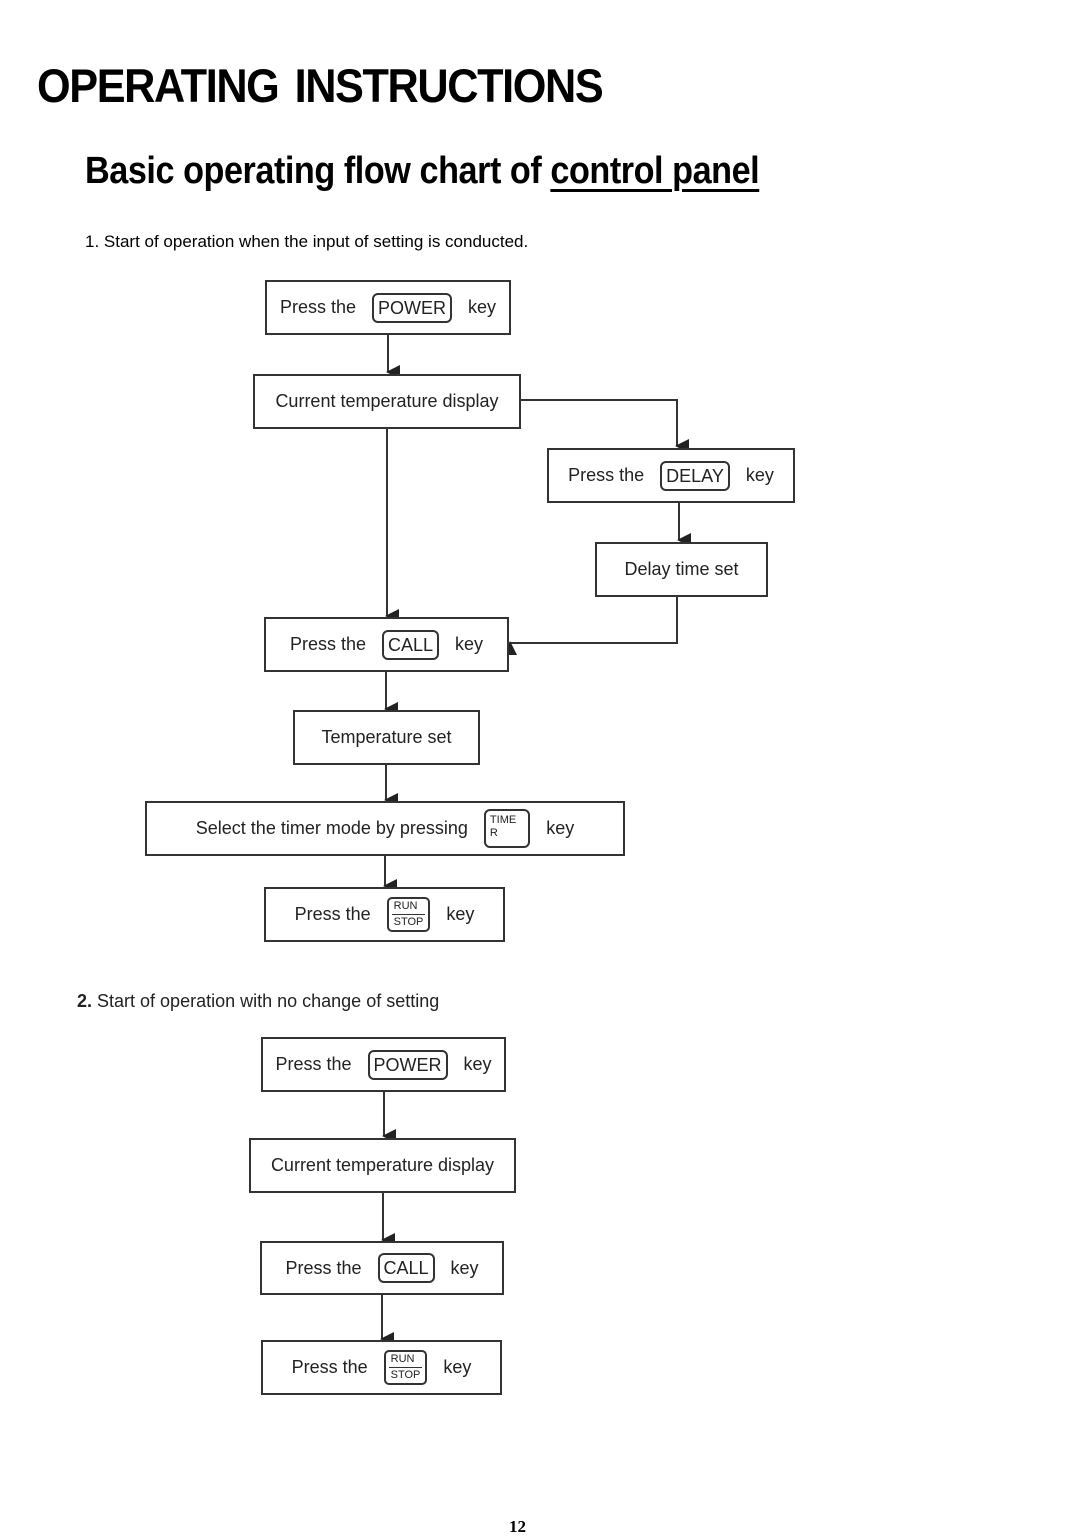 This screenshot has height=1537, width=1080. Describe the element at coordinates (320, 85) in the screenshot. I see `page-title: OPERATING INSTRUCTIONS` at that location.